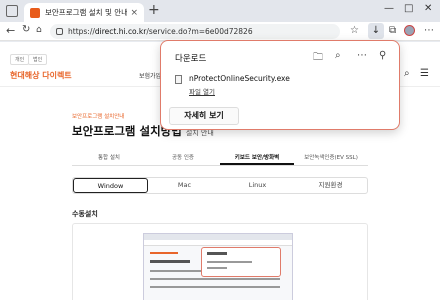  What do you see at coordinates (428, 8) in the screenshot?
I see `close-window-button: ✕` at bounding box center [428, 8].